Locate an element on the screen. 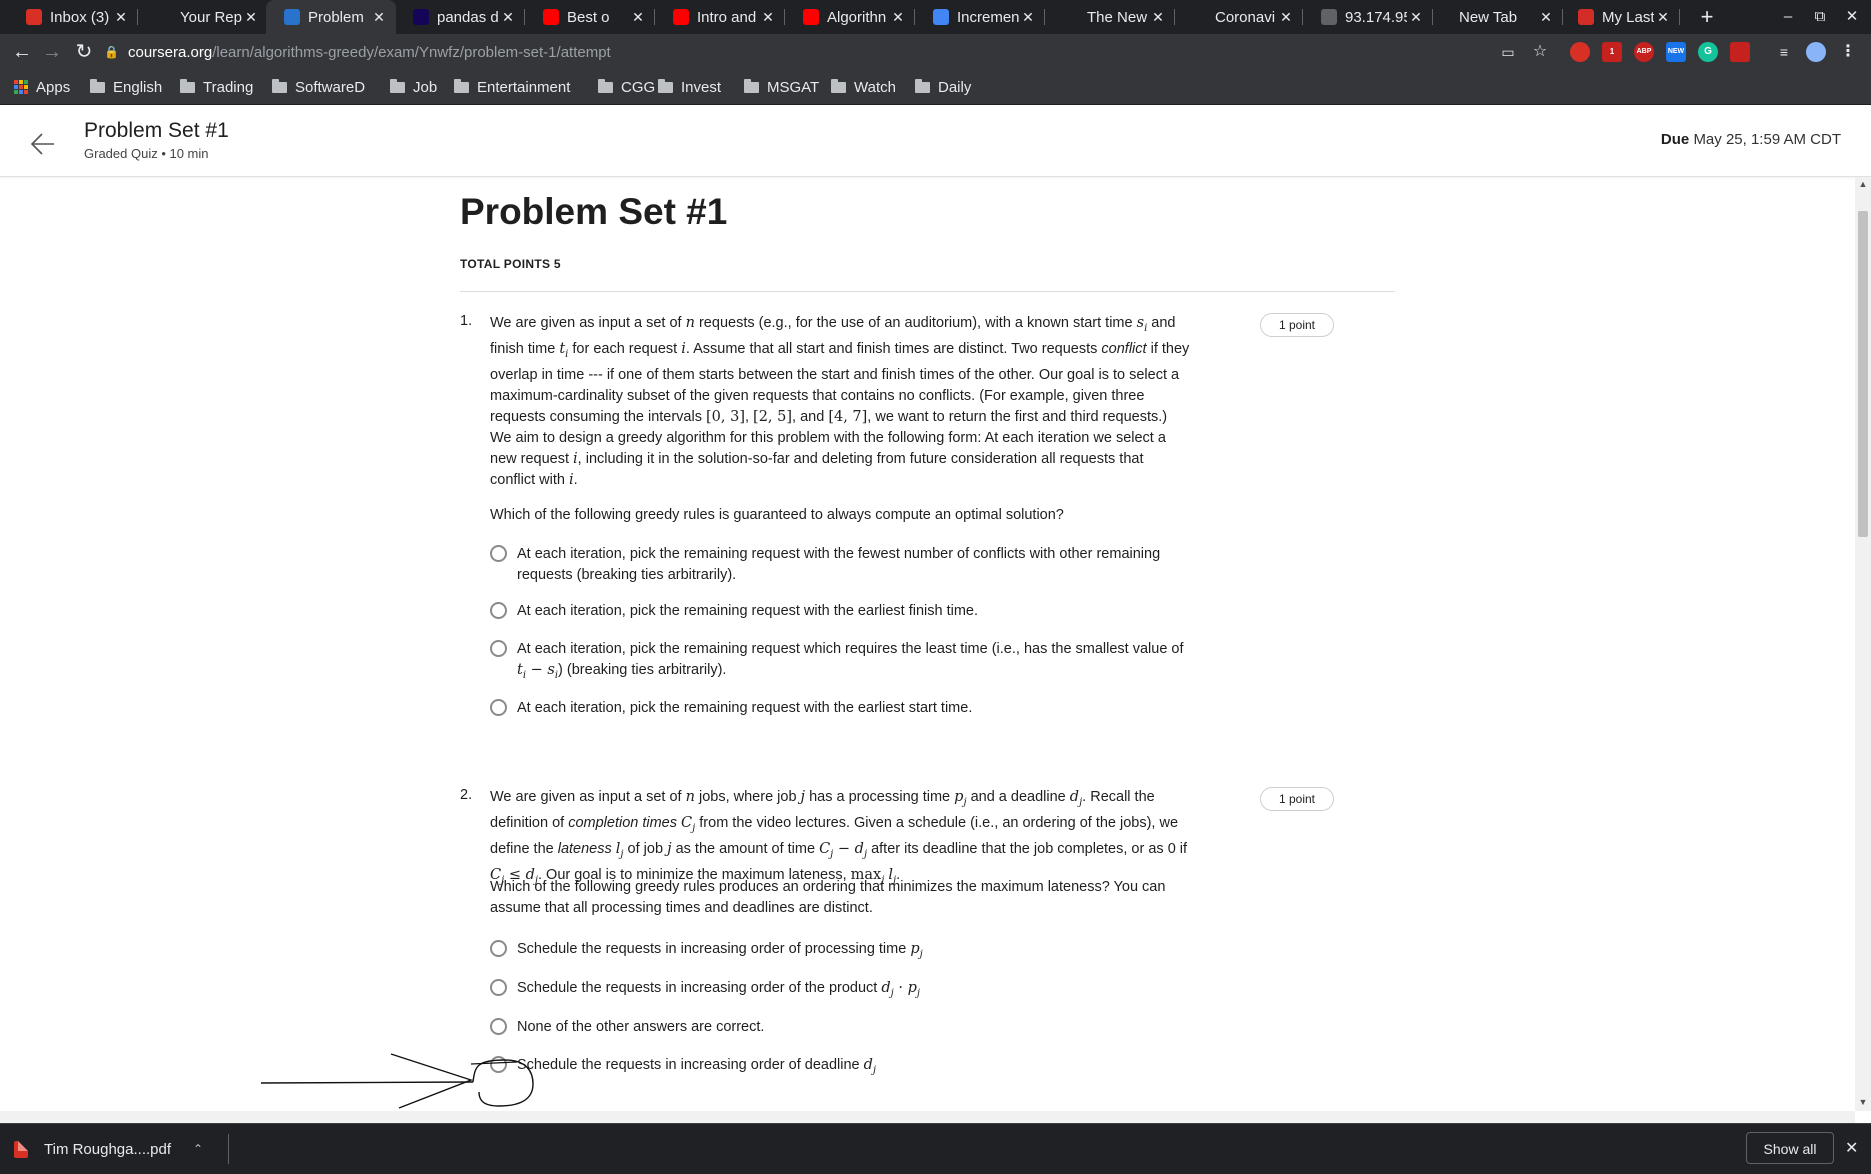 This screenshot has height=1174, width=1871. adblock-icon: ABP is located at coordinates (1644, 52).